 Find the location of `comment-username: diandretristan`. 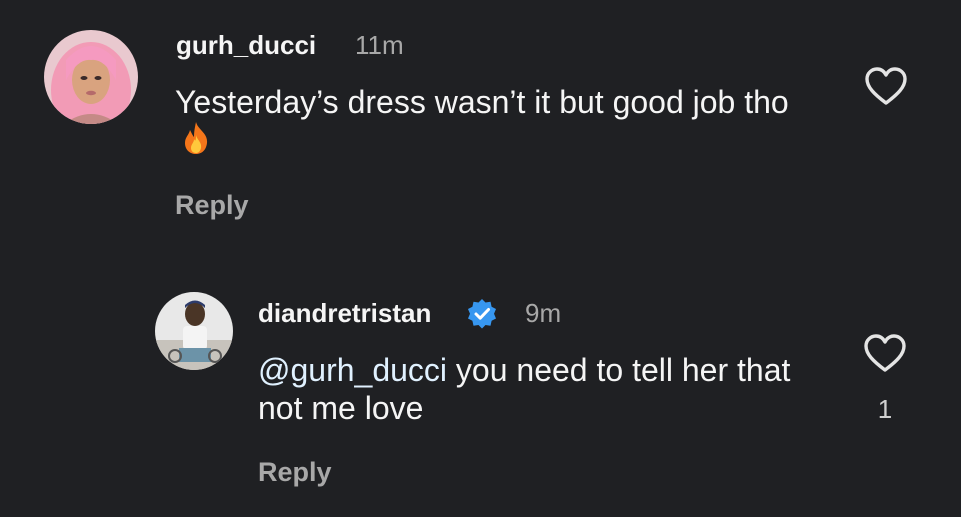

comment-username: diandretristan is located at coordinates (344, 313).